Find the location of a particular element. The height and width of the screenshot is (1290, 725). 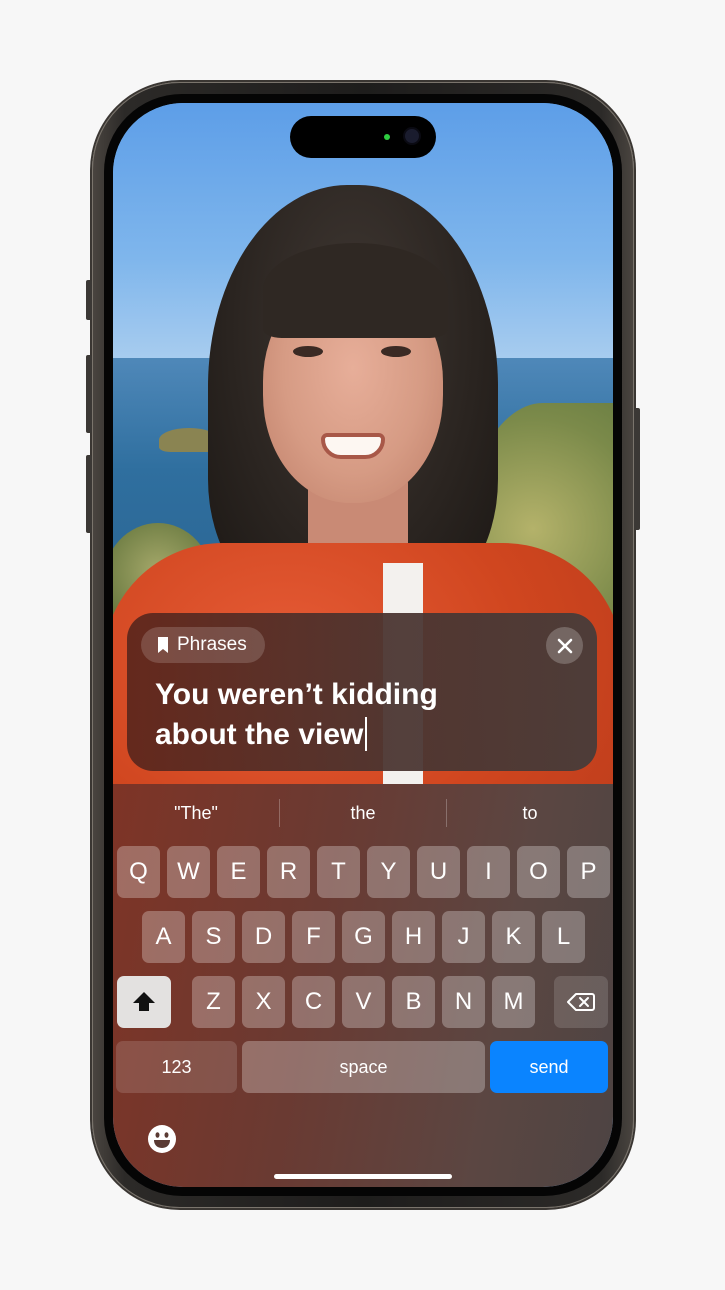

suggestion-3: to is located at coordinates (530, 813).